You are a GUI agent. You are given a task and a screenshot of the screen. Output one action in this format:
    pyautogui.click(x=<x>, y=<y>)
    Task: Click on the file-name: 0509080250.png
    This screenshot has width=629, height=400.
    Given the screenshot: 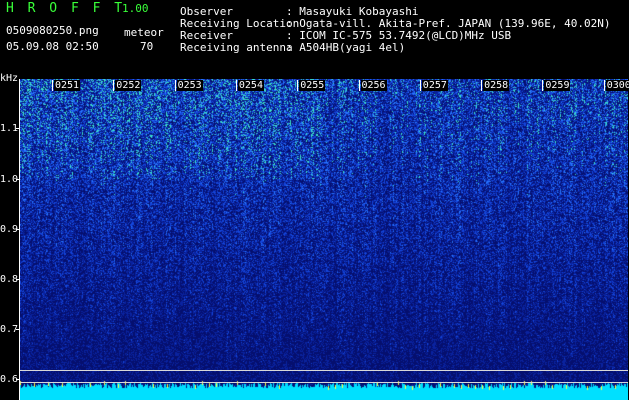 What is the action you would take?
    pyautogui.click(x=52, y=30)
    